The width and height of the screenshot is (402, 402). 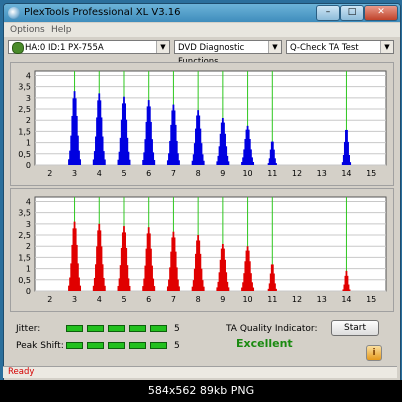 I want to click on image-caption: 584x562 89kb PNG, so click(x=201, y=391).